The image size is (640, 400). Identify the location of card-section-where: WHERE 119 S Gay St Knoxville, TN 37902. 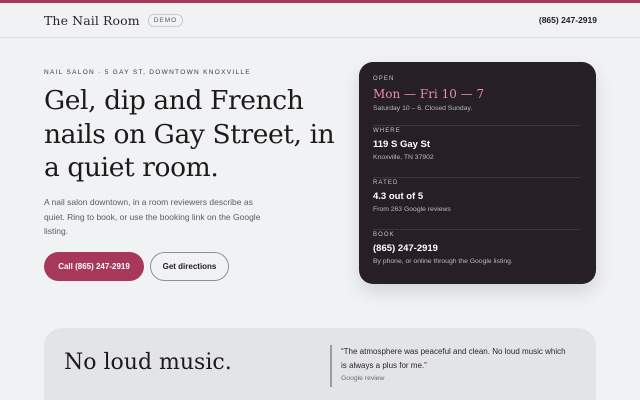
(476, 152).